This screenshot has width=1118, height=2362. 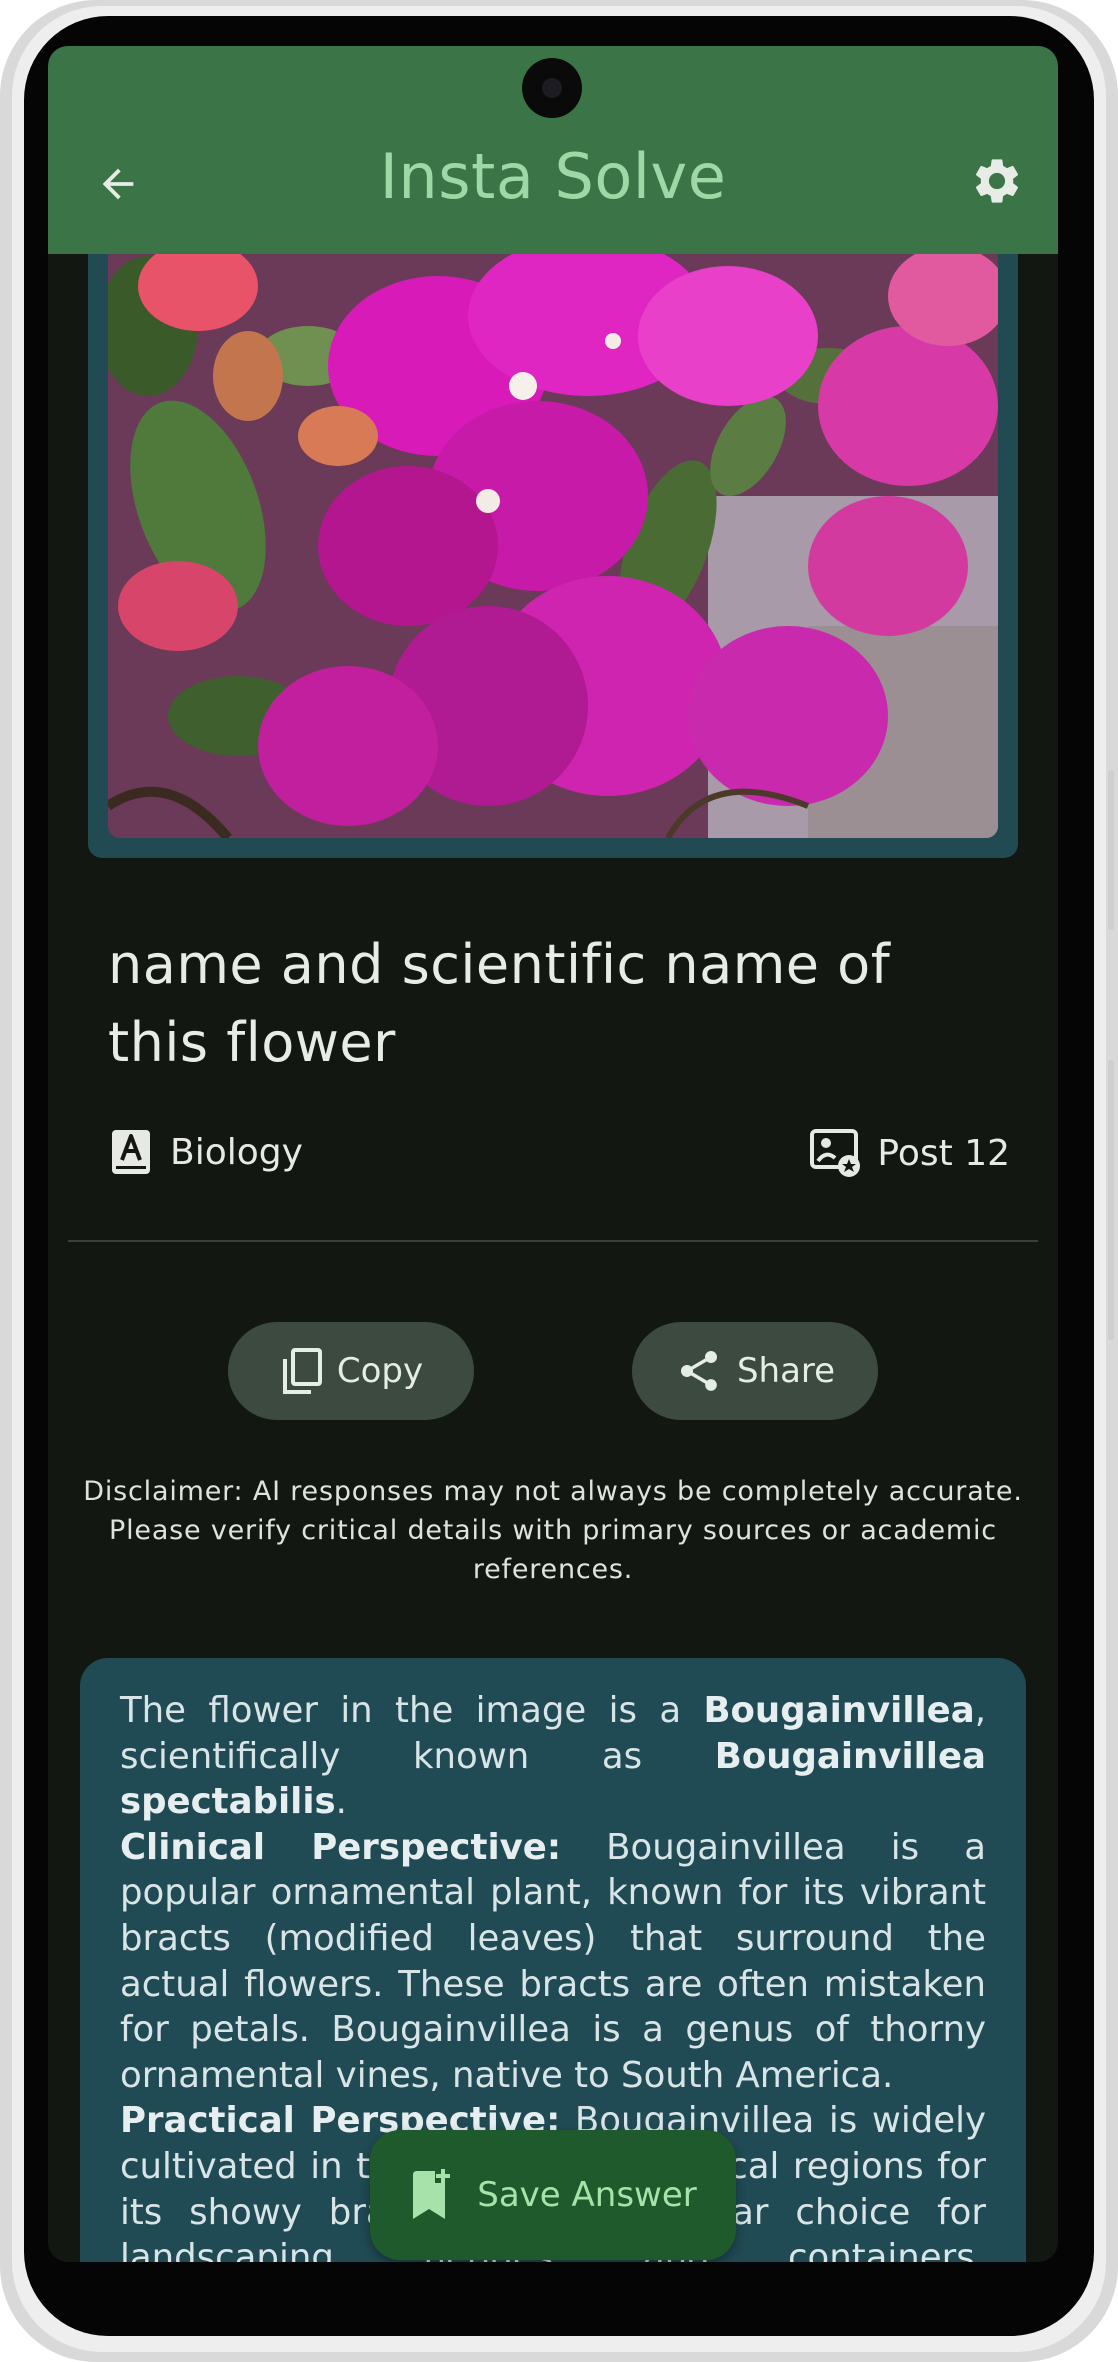 What do you see at coordinates (553, 1241) in the screenshot?
I see `divider` at bounding box center [553, 1241].